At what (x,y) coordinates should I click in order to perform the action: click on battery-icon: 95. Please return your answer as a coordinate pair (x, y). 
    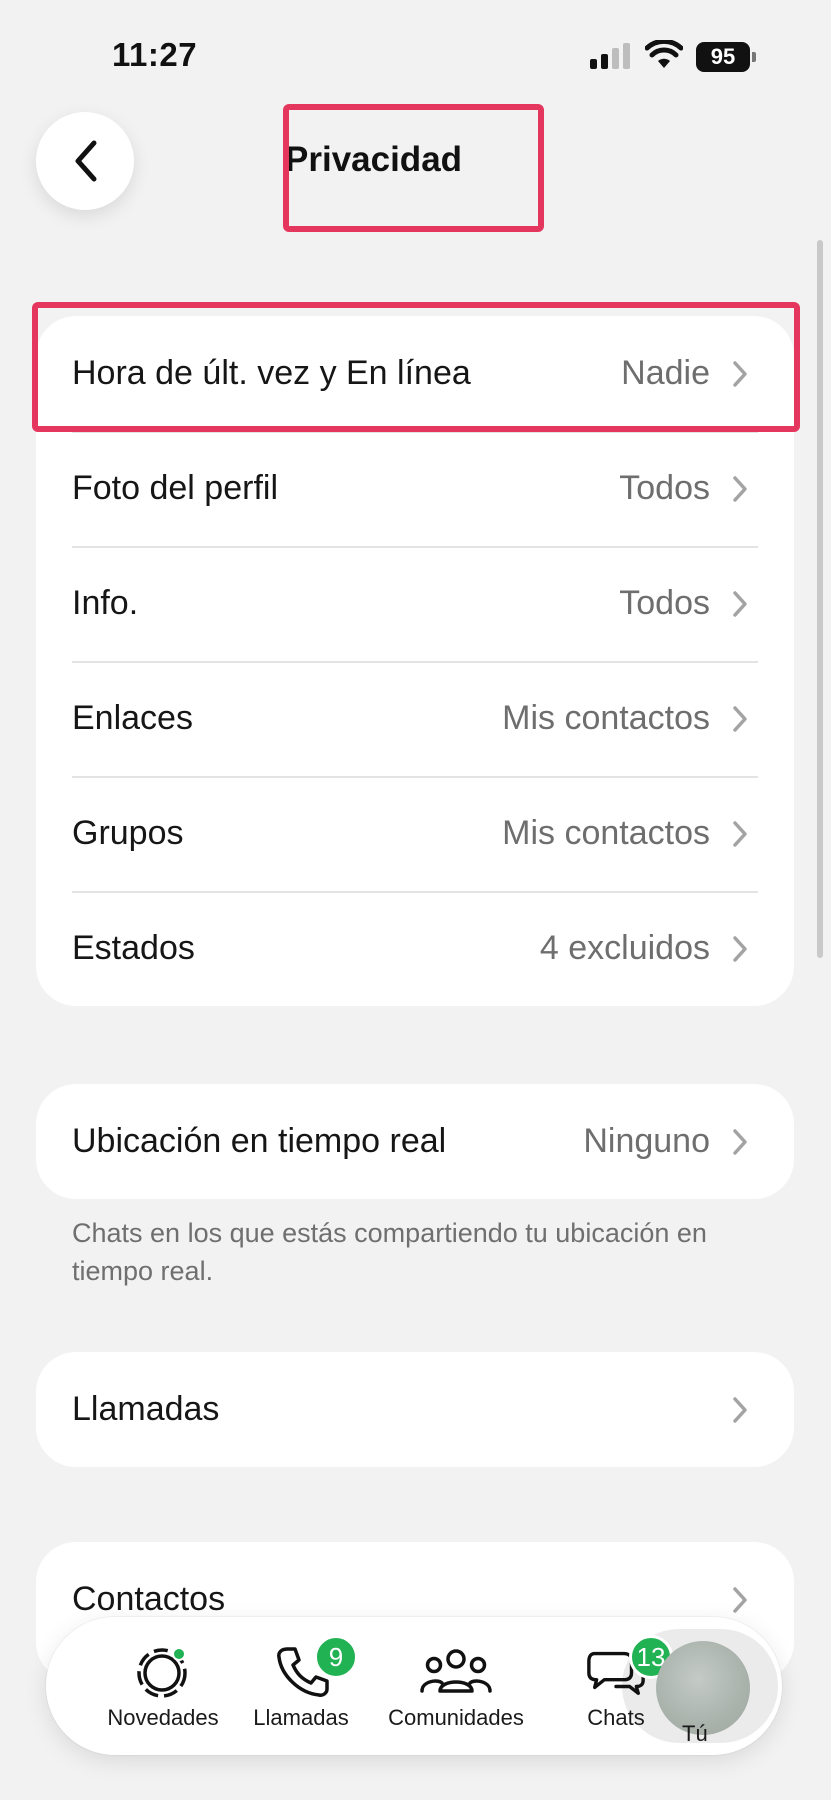
    Looking at the image, I should click on (726, 57).